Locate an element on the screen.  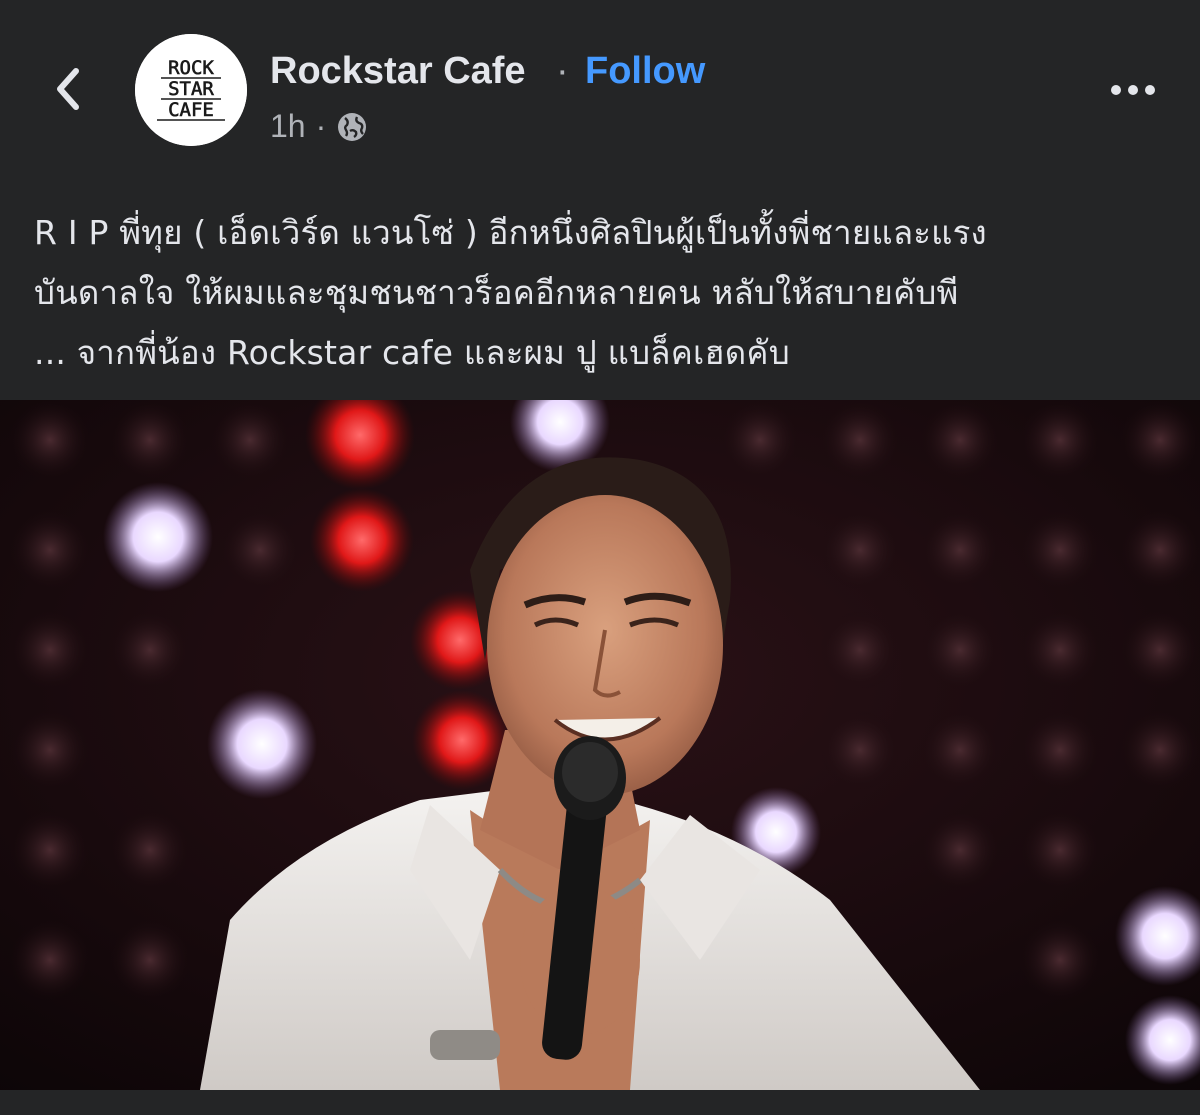
back-button is located at coordinates (67, 89).